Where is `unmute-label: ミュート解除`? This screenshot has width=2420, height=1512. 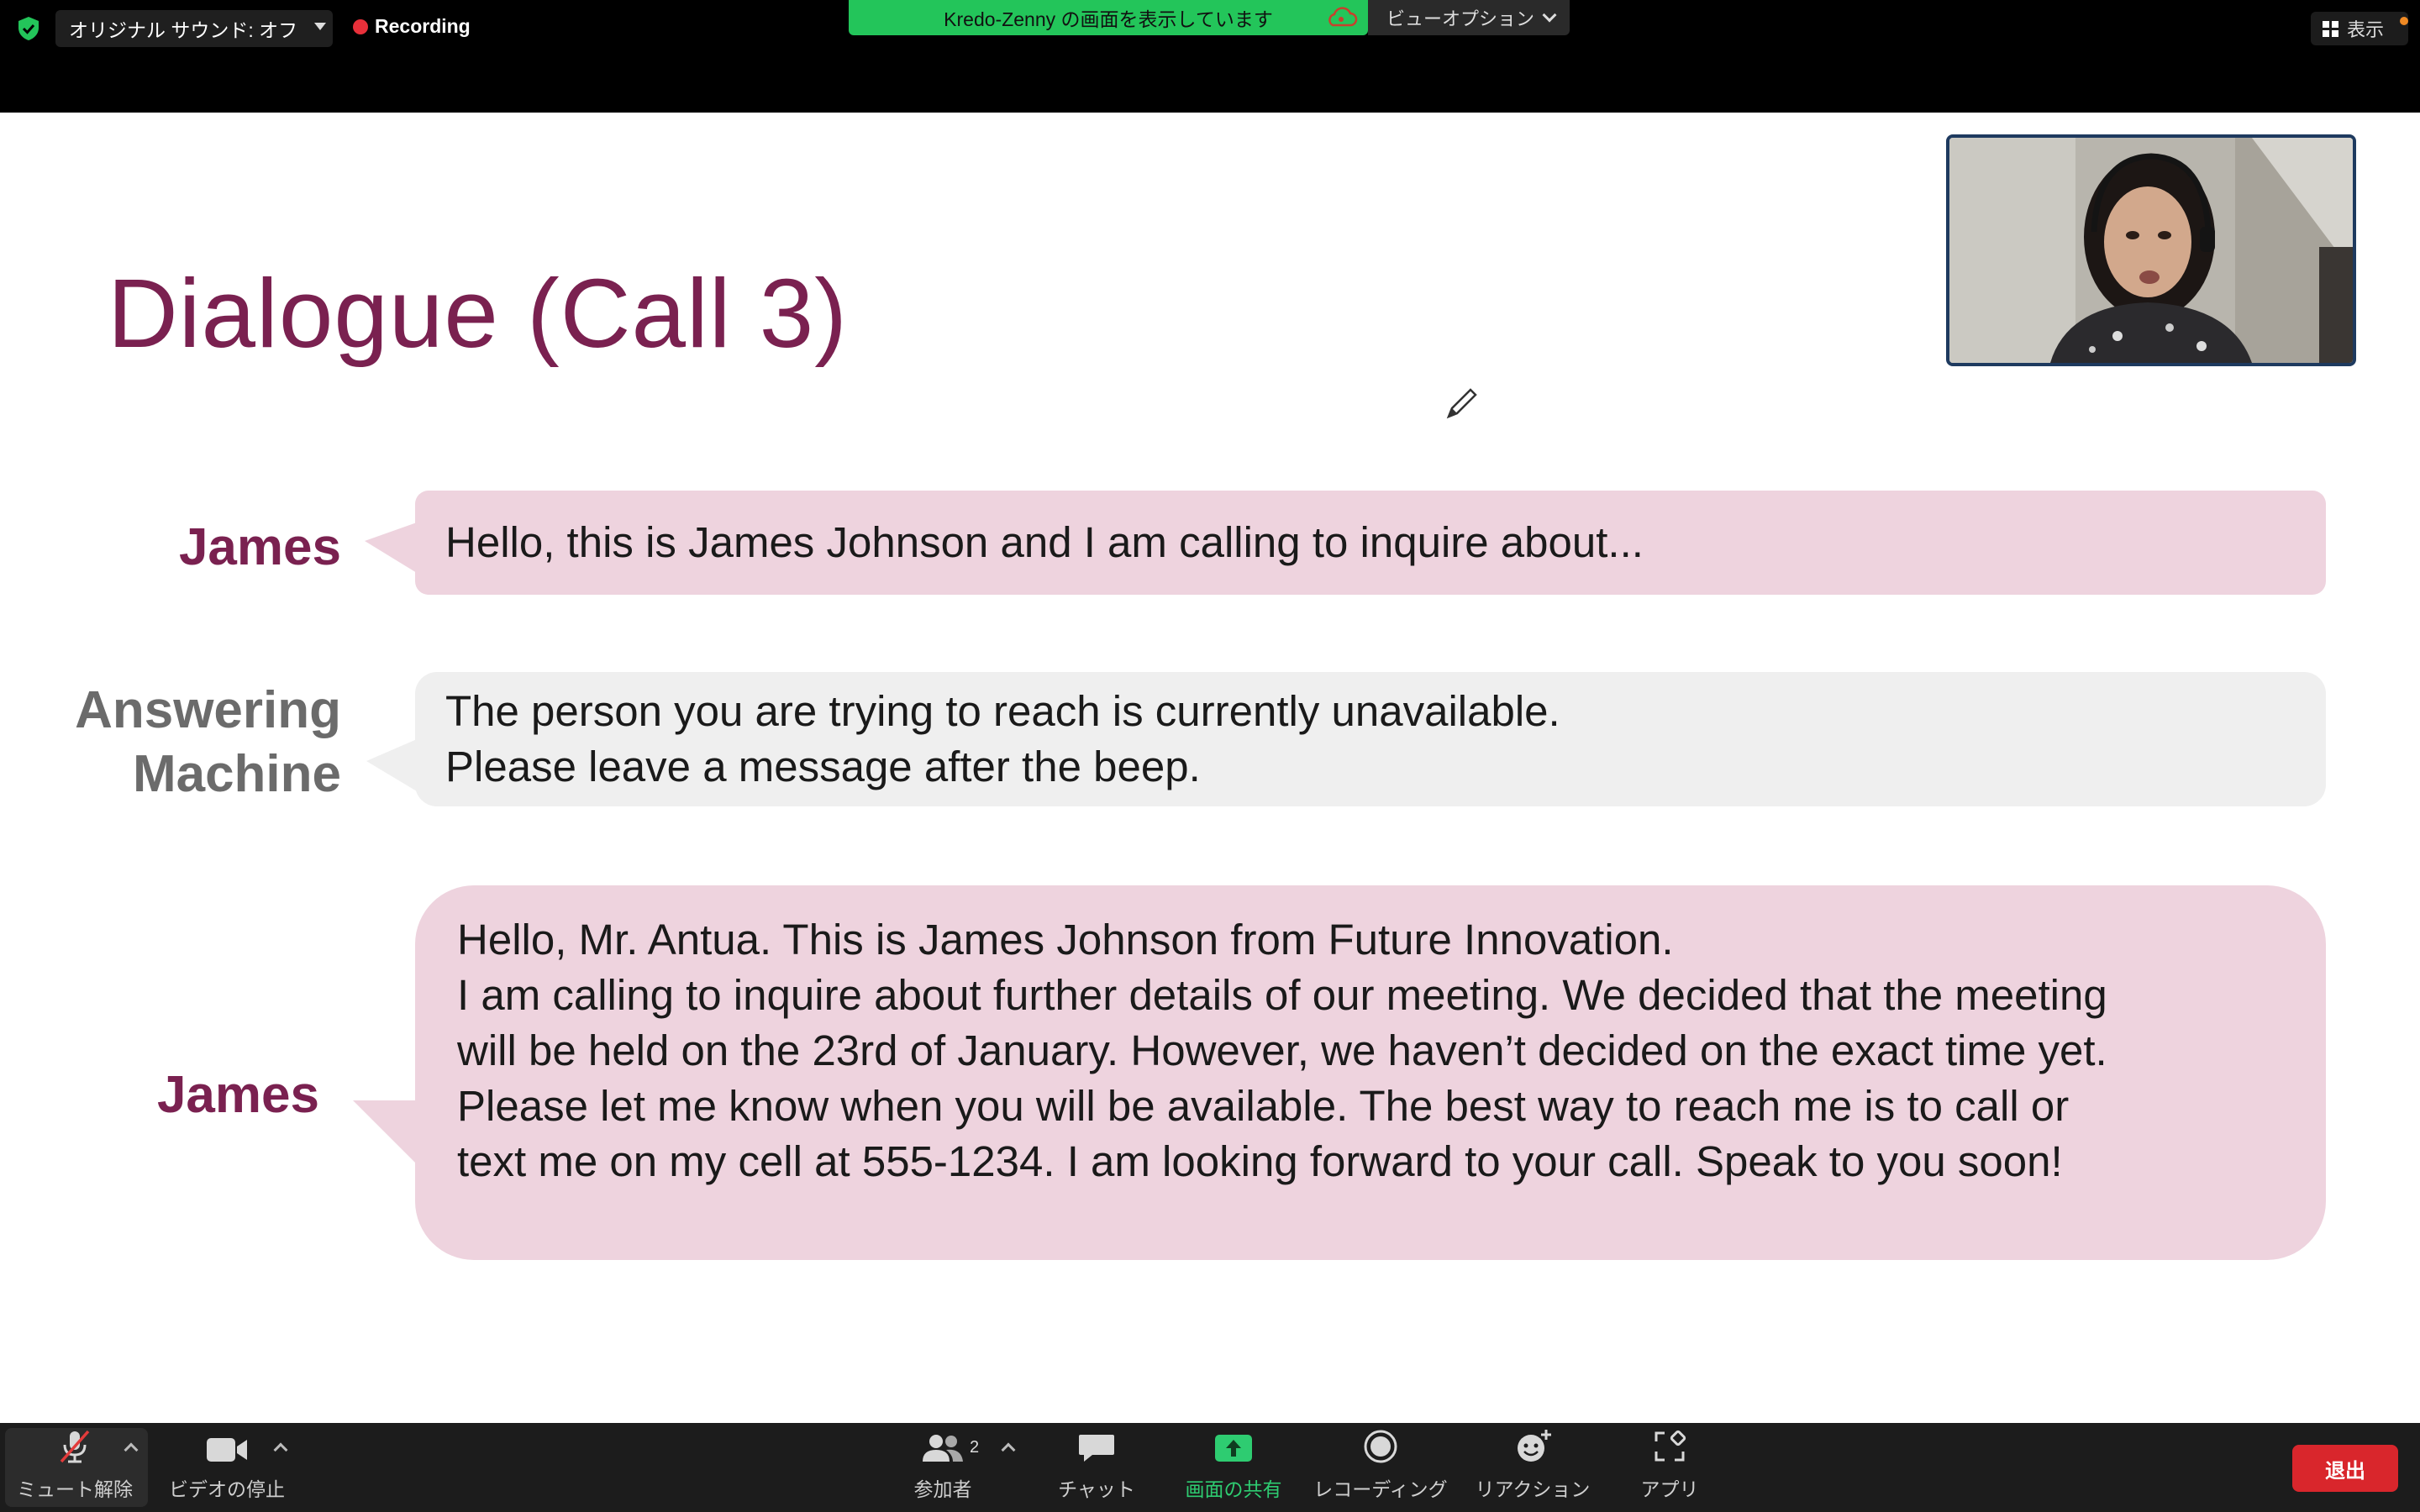 unmute-label: ミュート解除 is located at coordinates (75, 1489).